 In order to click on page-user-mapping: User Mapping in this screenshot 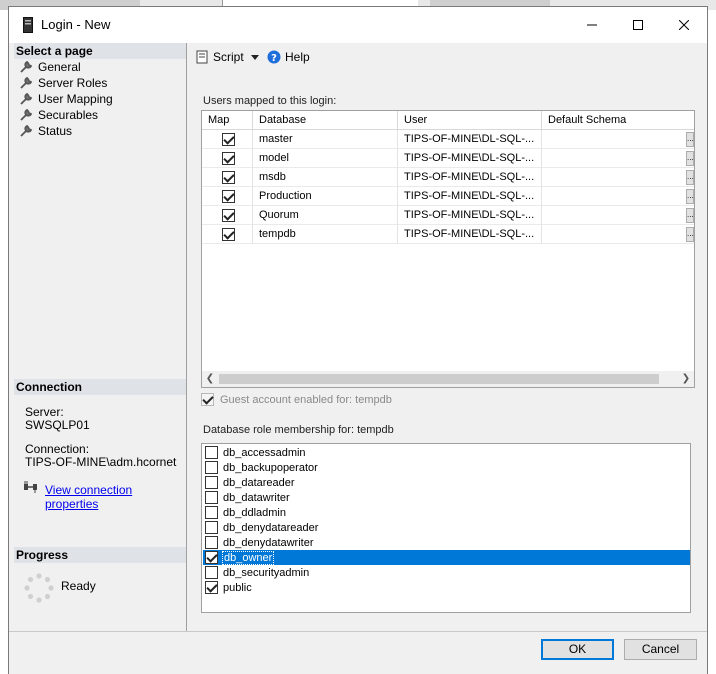, I will do `click(66, 99)`.